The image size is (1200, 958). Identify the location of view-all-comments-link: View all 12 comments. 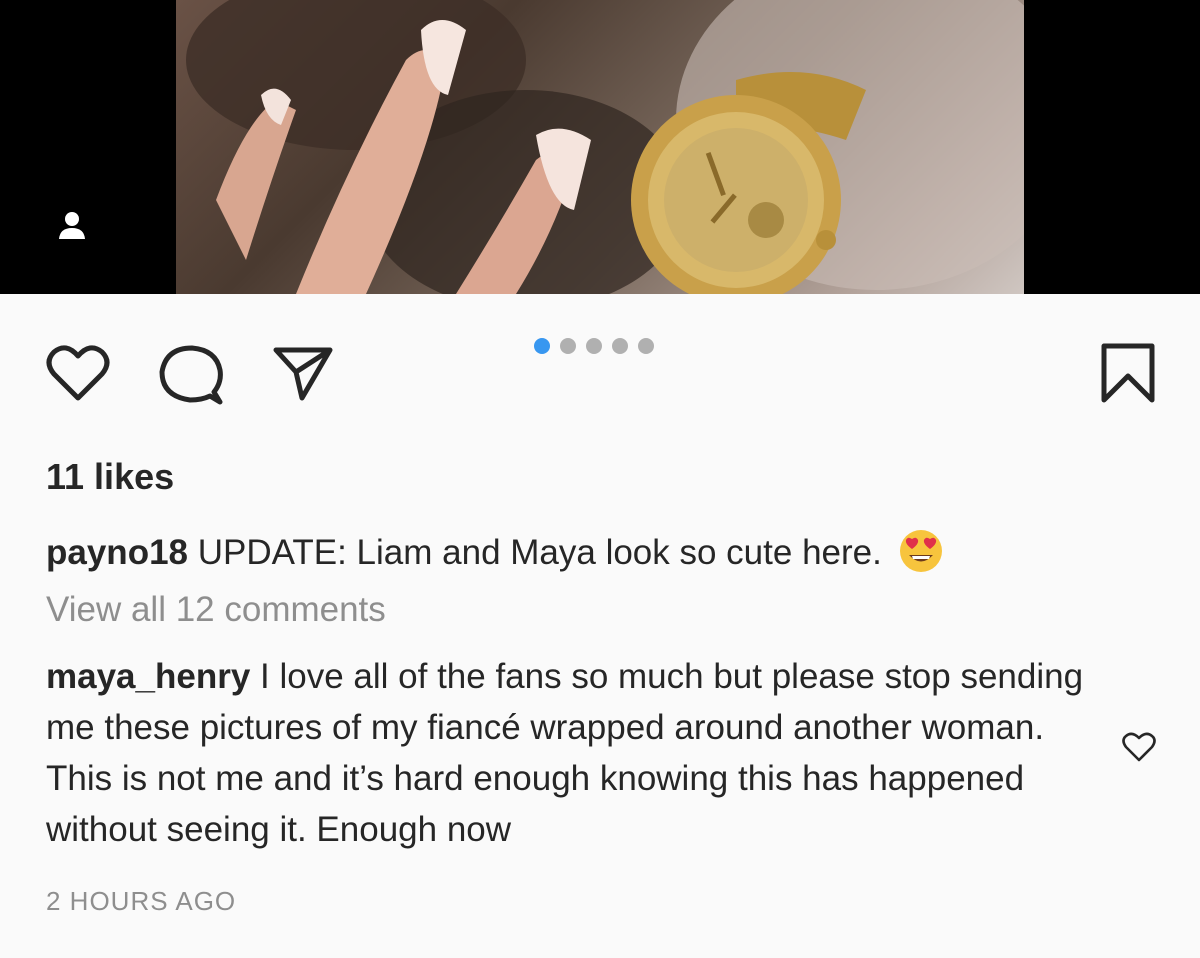
(216, 610).